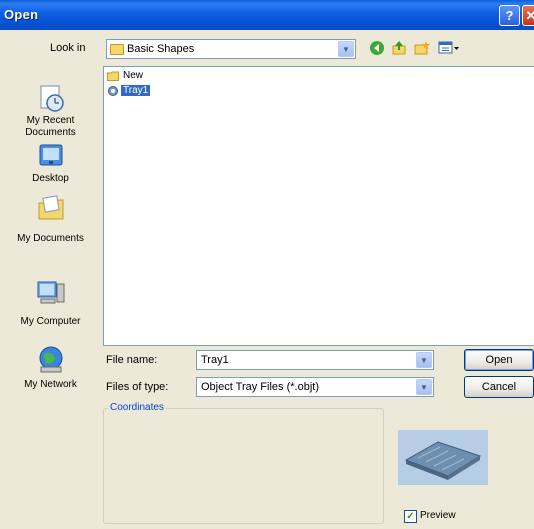  I want to click on list-item: Tray1, so click(129, 92).